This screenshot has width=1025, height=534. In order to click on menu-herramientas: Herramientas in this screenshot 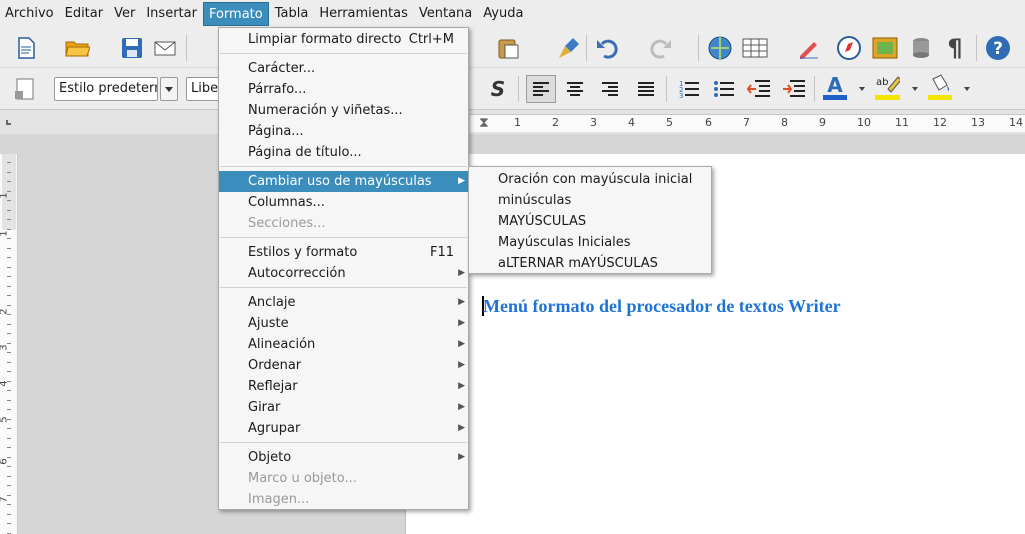, I will do `click(363, 14)`.